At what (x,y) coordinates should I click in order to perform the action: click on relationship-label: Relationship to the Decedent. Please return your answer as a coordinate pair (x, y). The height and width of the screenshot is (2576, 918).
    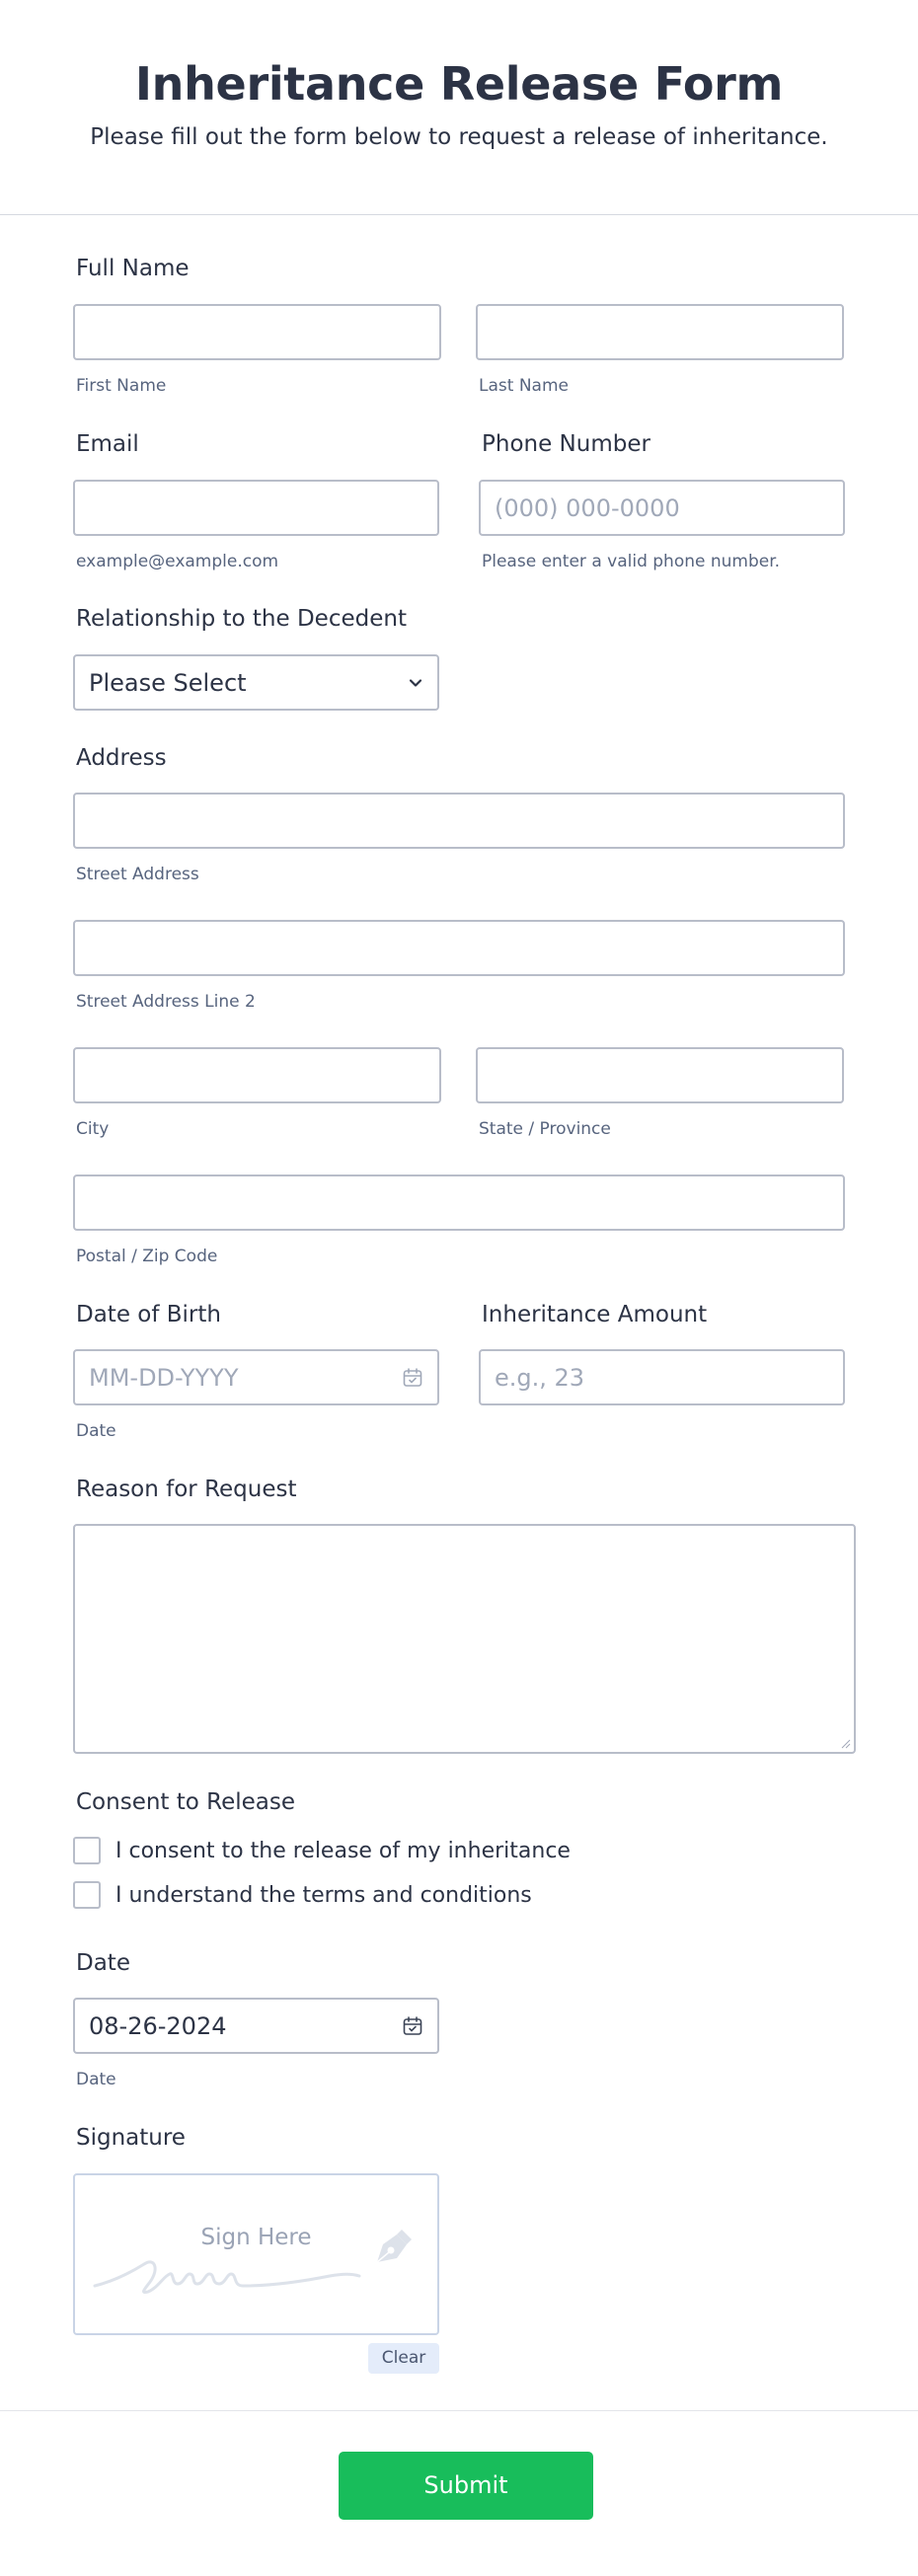
    Looking at the image, I should click on (241, 619).